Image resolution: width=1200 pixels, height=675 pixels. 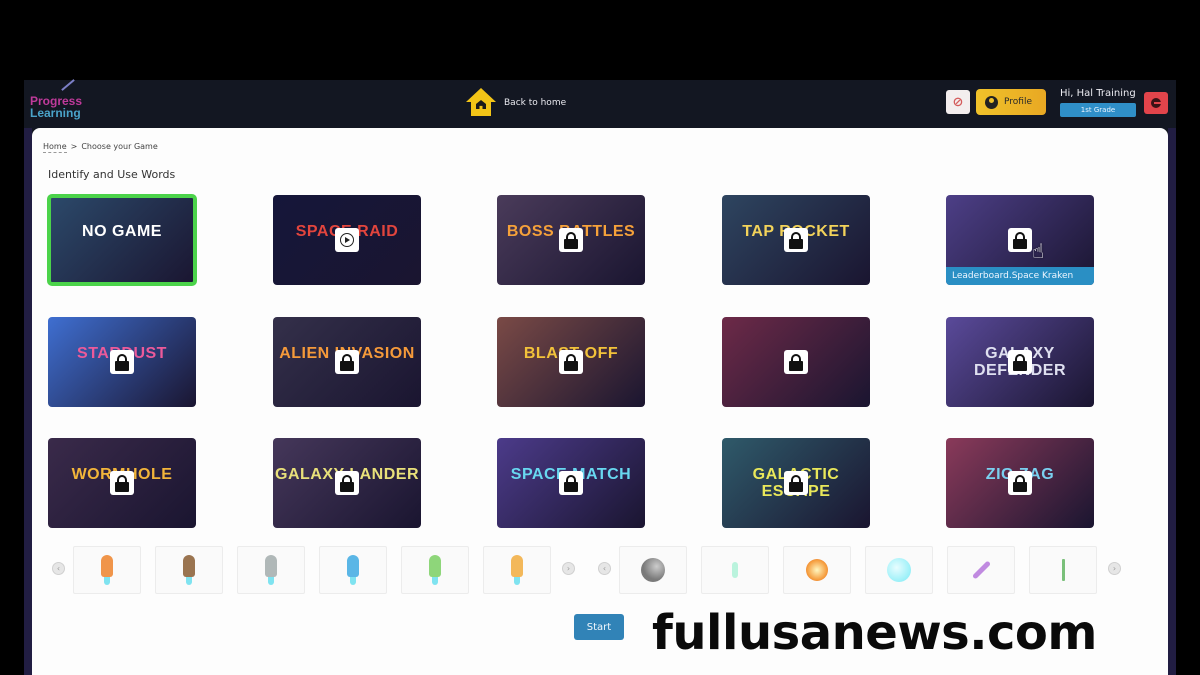 What do you see at coordinates (604, 568) in the screenshot?
I see `projectile-prev-button: ‹` at bounding box center [604, 568].